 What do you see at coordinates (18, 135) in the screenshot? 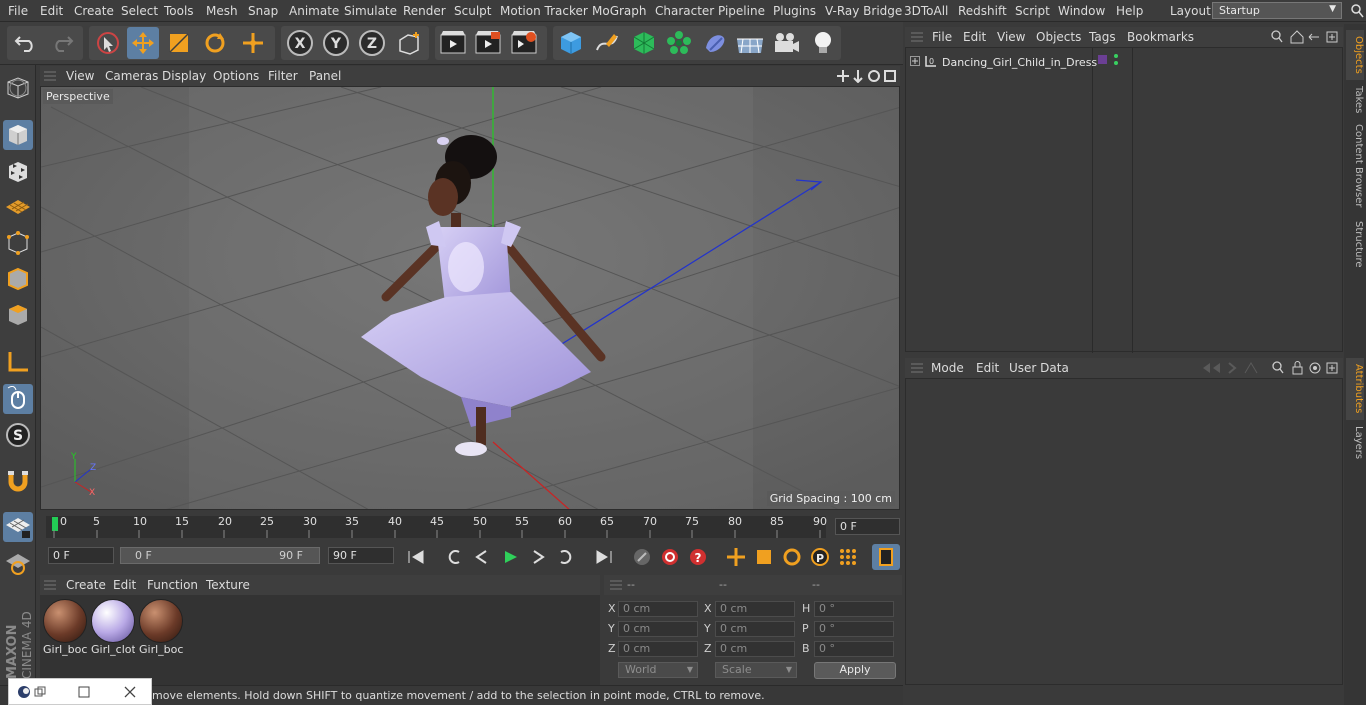
I see `model-mode-icon` at bounding box center [18, 135].